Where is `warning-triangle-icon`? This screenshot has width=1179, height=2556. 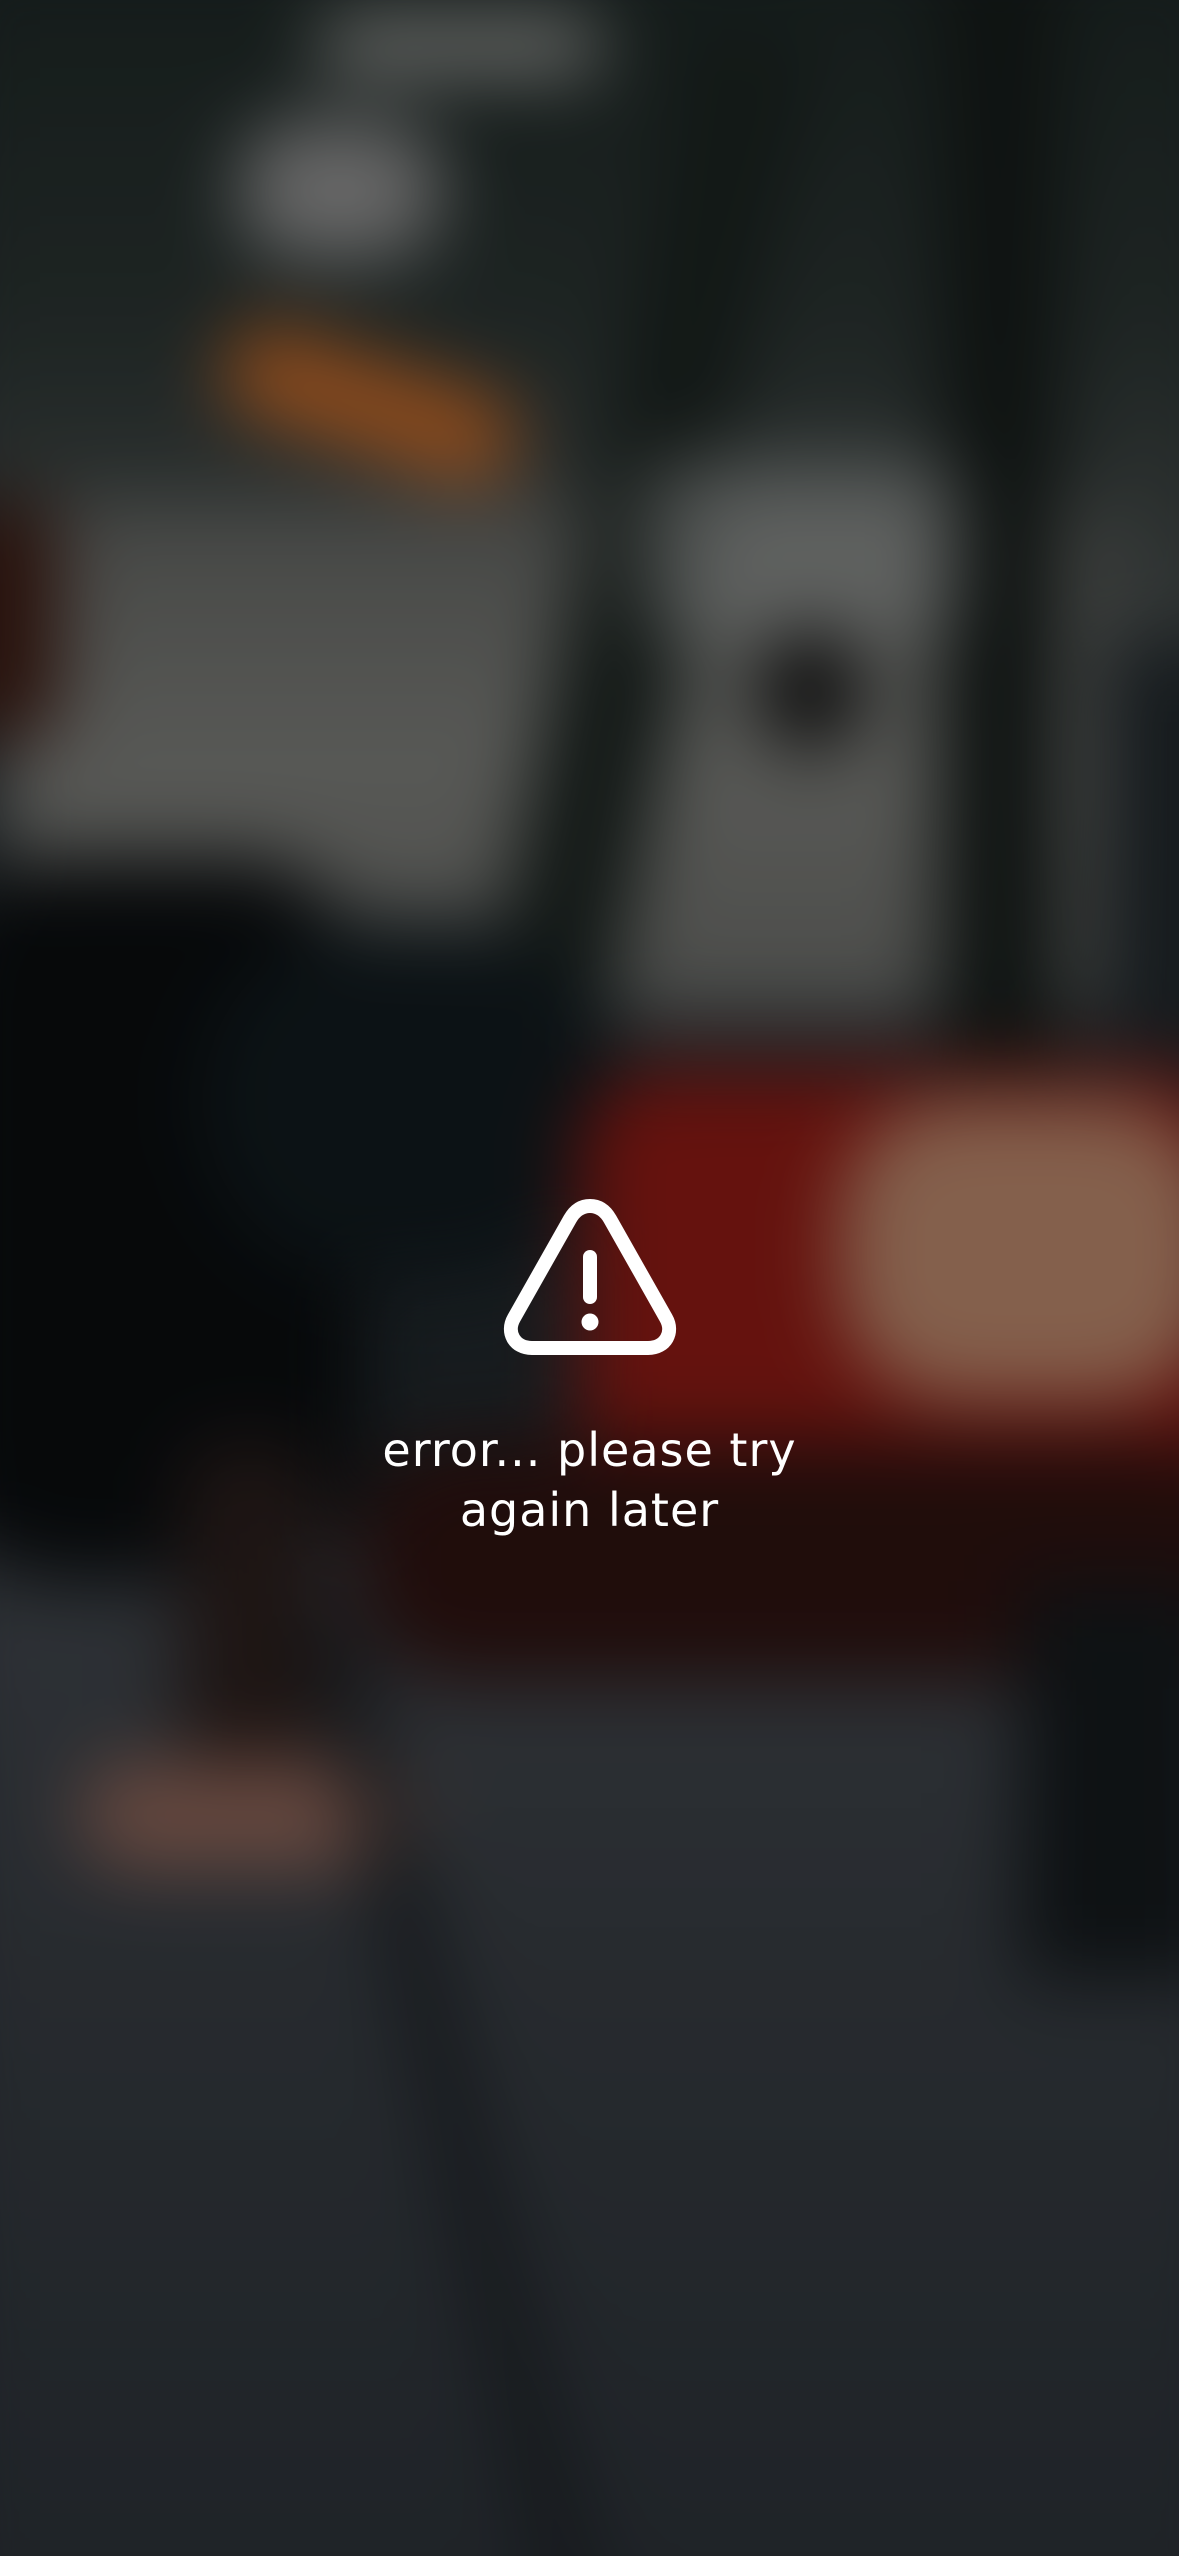 warning-triangle-icon is located at coordinates (589, 1277).